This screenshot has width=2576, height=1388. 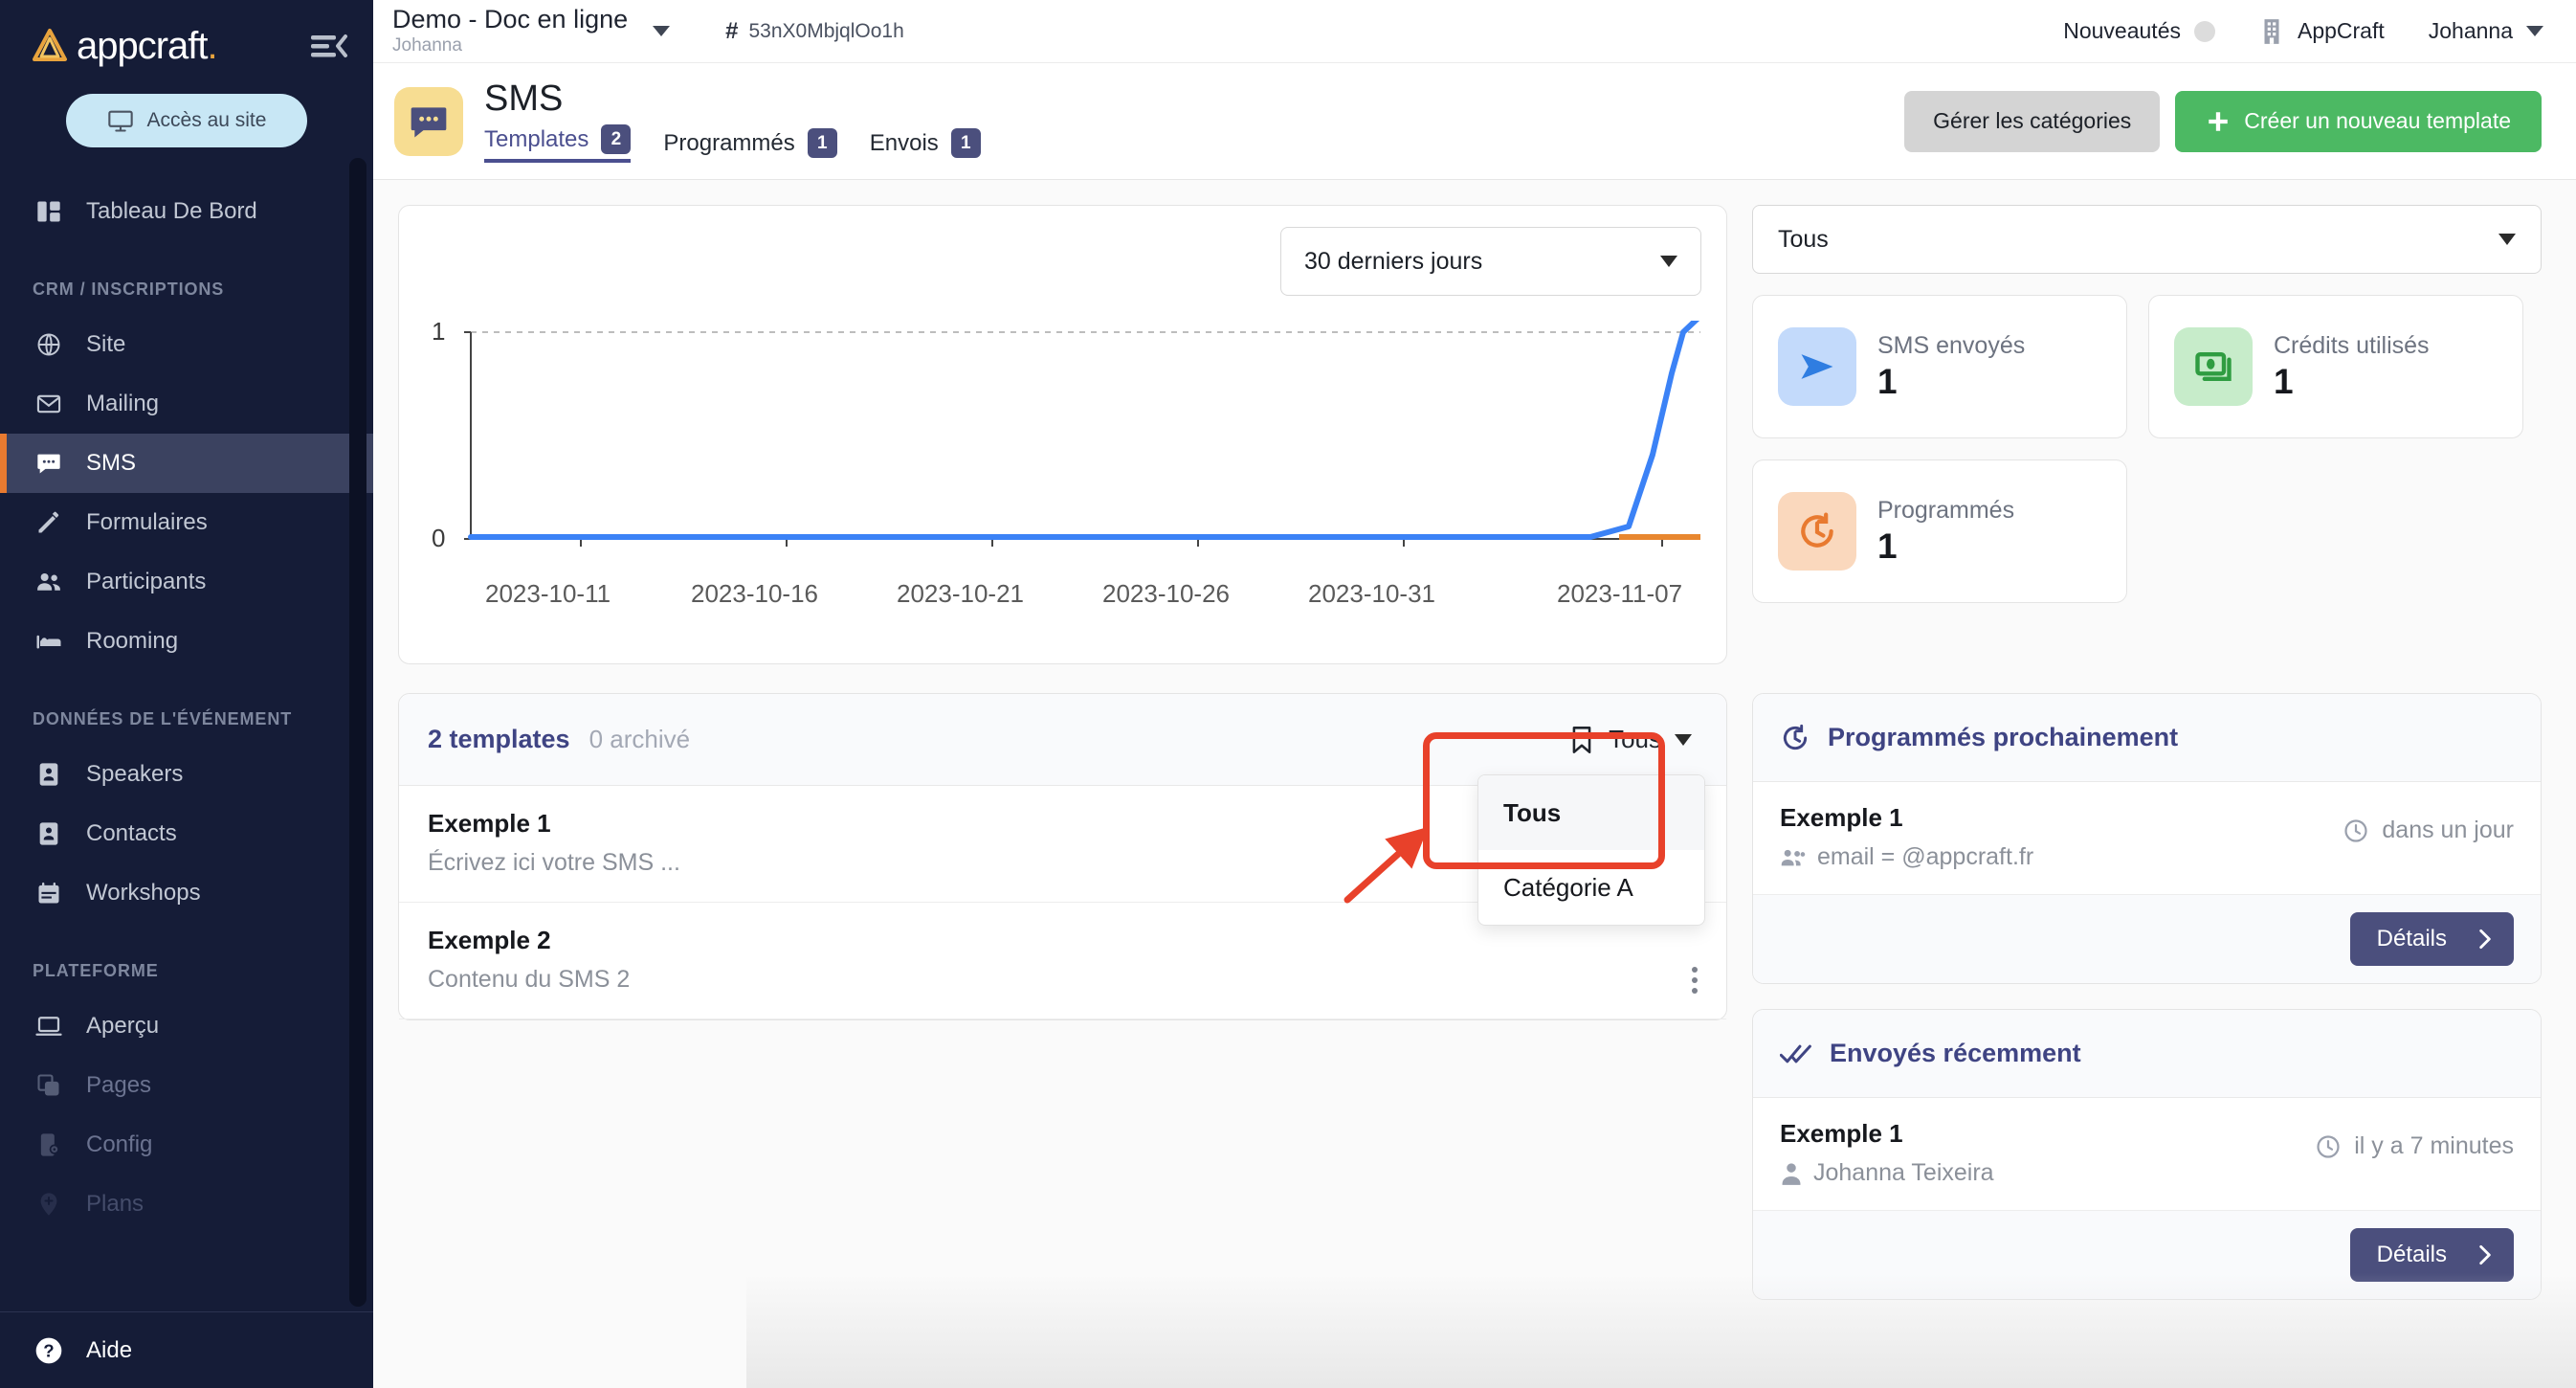 I want to click on stat-text: Crédits utilisés 1, so click(x=2352, y=367).